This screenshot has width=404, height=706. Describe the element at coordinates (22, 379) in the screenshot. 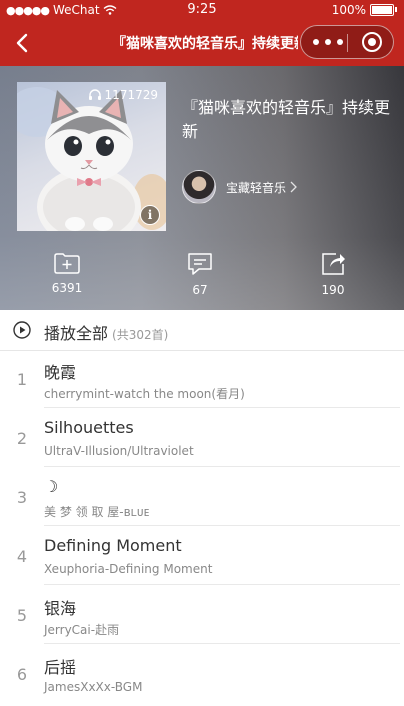

I see `song-index: 1` at that location.